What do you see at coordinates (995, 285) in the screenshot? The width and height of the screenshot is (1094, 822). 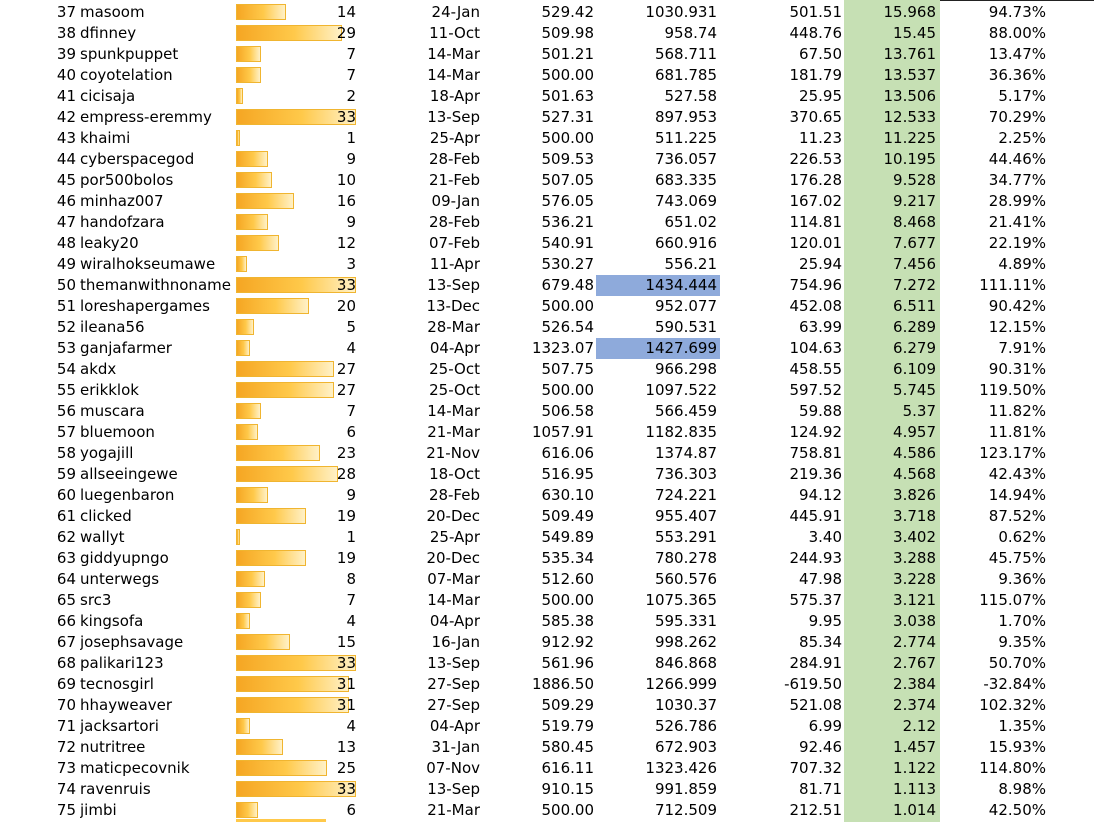 I see `percent-cell: 111.11%` at bounding box center [995, 285].